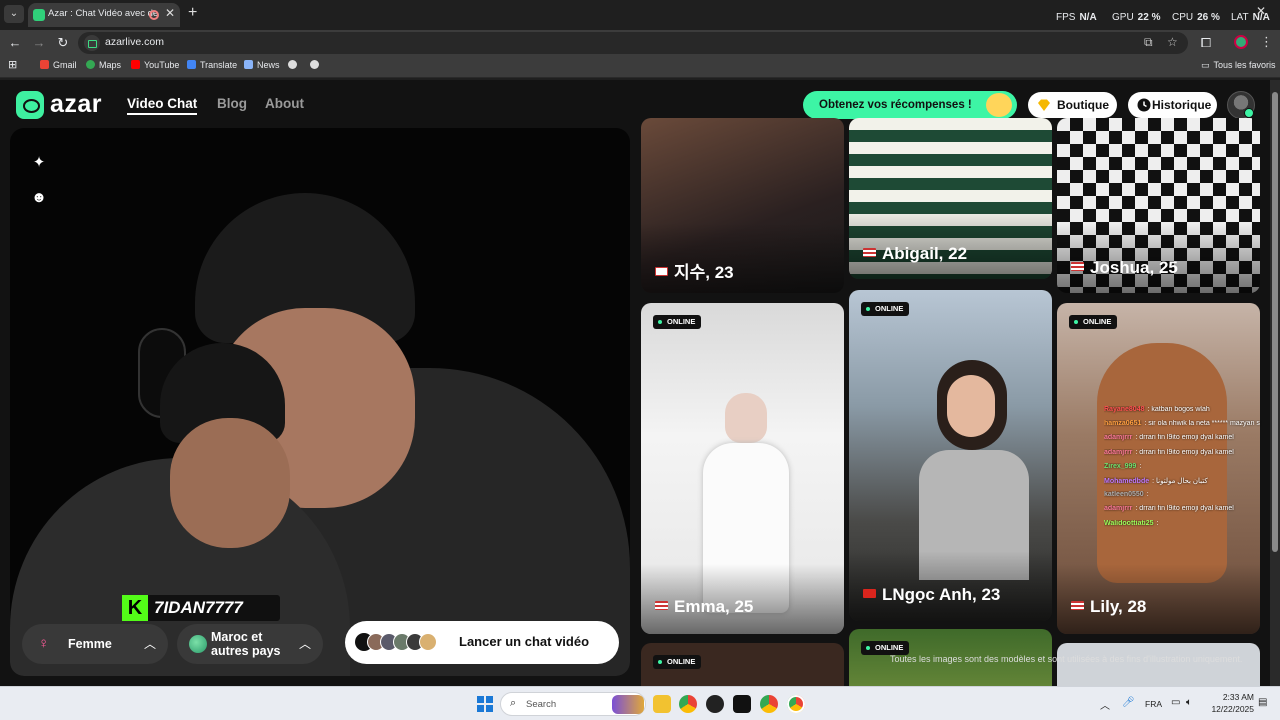  Describe the element at coordinates (198, 644) in the screenshot. I see `globe-icon` at that location.